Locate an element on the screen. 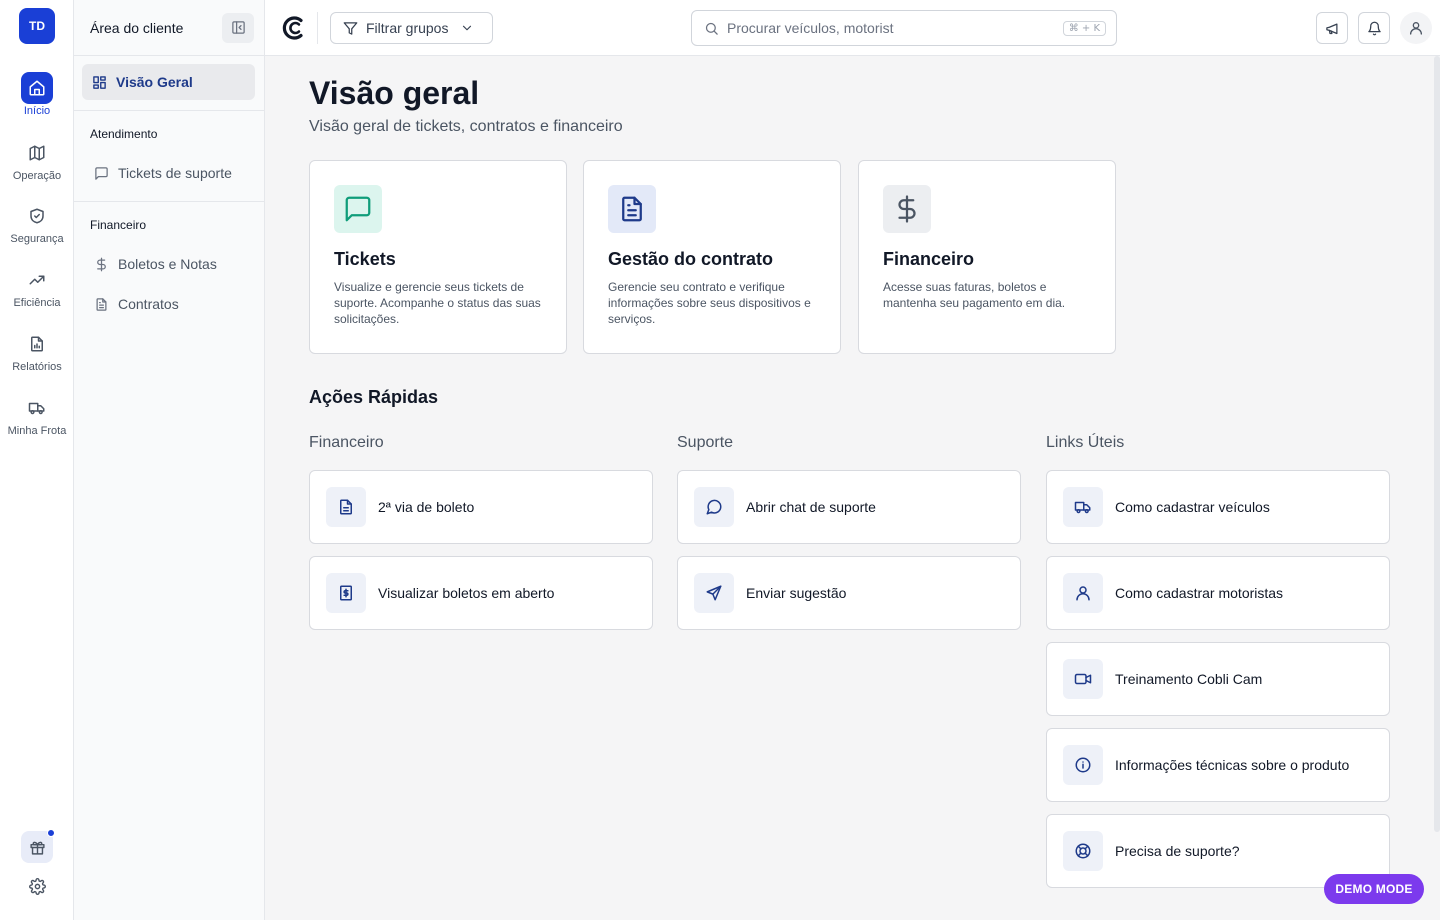 This screenshot has width=1440, height=920. quick-action-label: Enviar sugestão is located at coordinates (796, 593).